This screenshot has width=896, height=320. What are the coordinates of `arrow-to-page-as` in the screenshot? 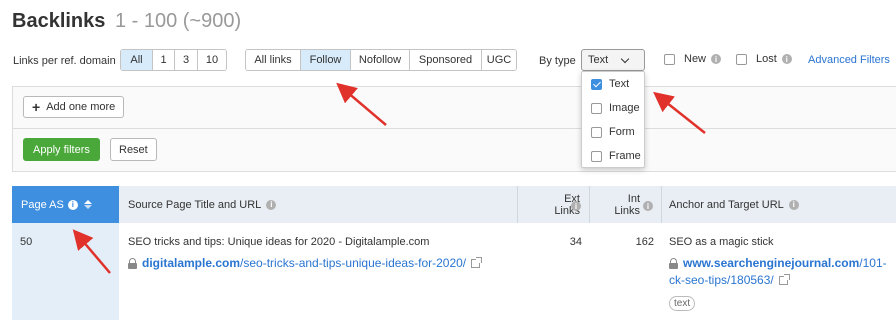 It's located at (91, 251).